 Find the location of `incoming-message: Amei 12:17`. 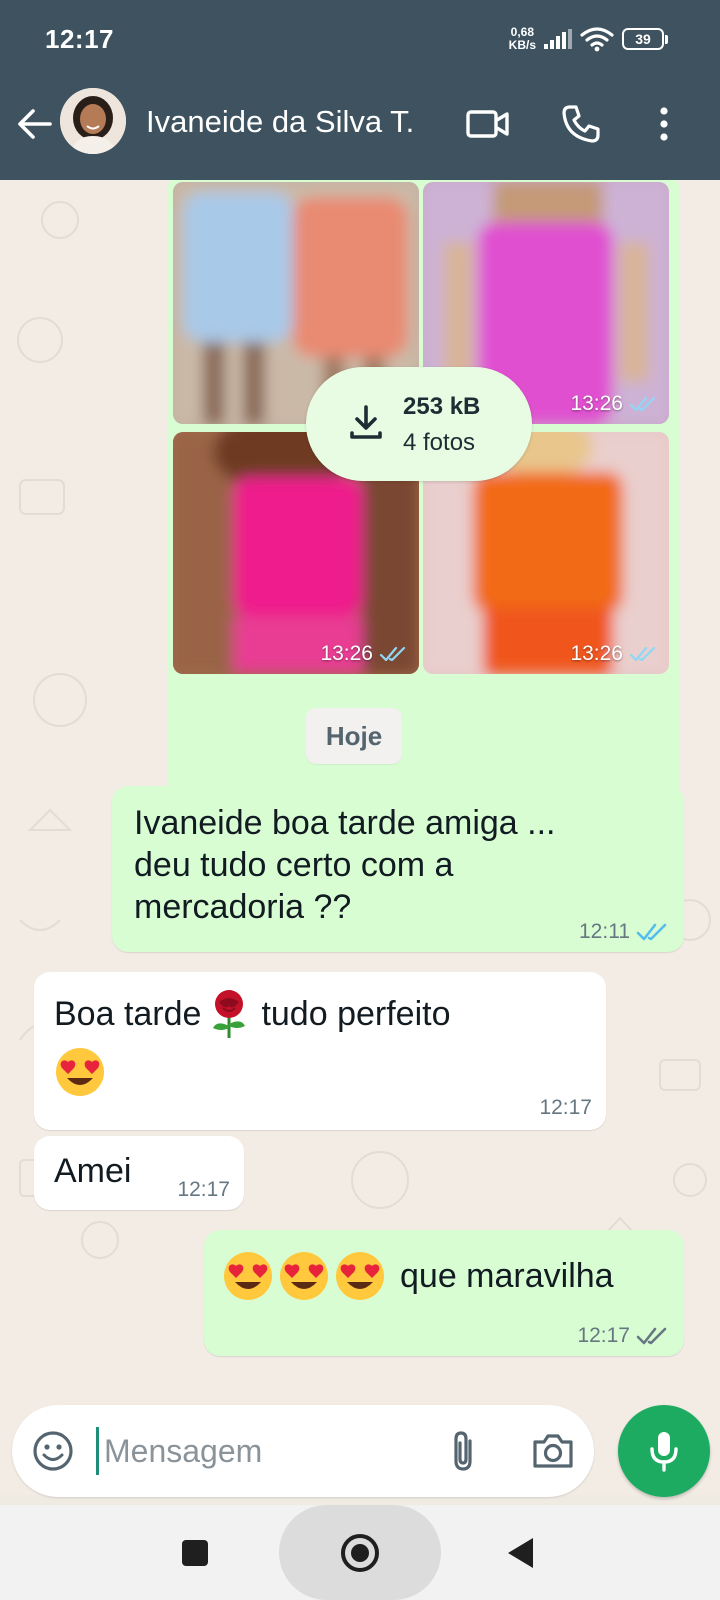

incoming-message: Amei 12:17 is located at coordinates (139, 1173).